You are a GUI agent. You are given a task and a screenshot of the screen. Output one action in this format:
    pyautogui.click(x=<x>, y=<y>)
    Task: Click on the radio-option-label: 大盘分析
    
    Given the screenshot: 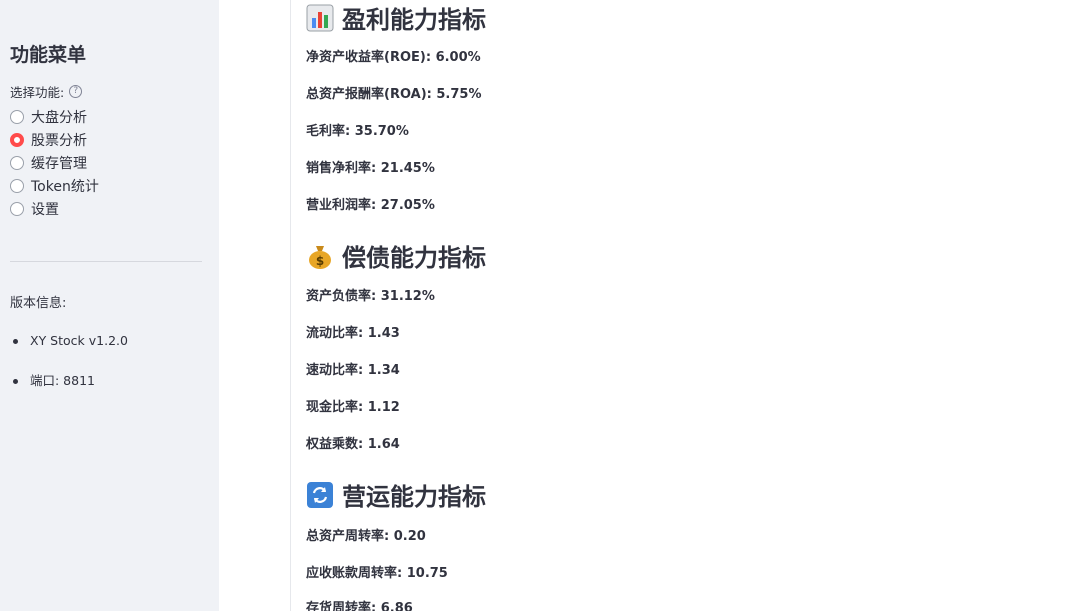 What is the action you would take?
    pyautogui.click(x=59, y=117)
    